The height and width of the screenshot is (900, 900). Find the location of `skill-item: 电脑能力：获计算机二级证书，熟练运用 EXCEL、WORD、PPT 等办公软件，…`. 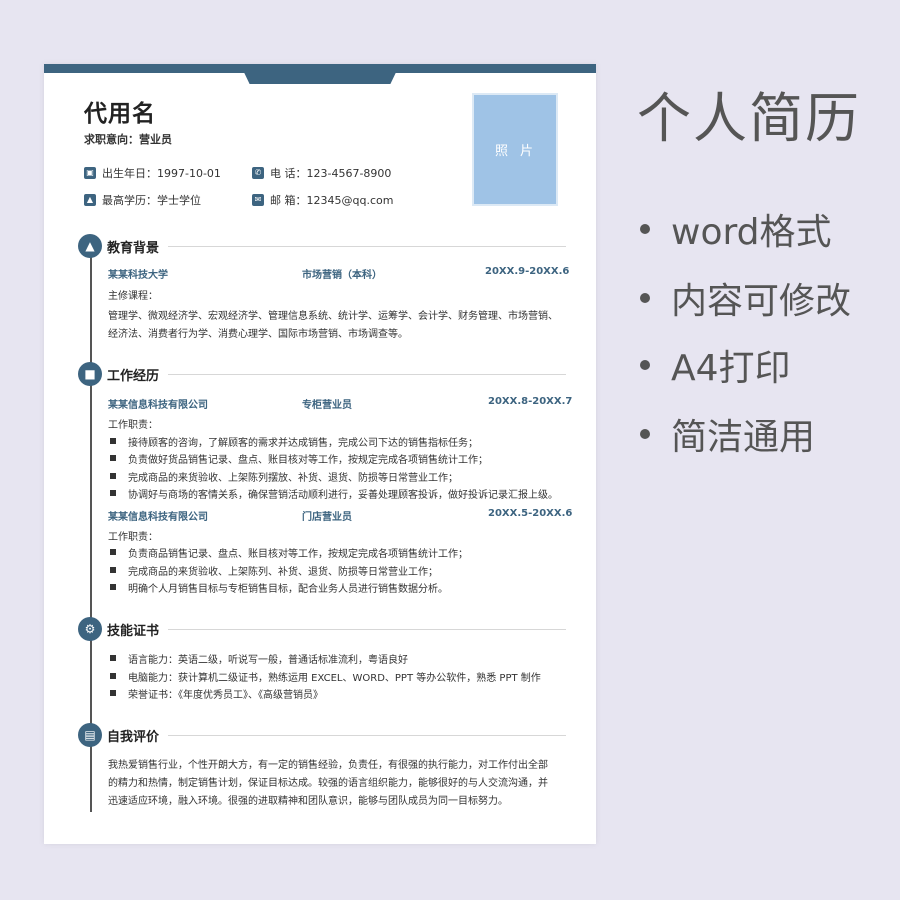

skill-item: 电脑能力：获计算机二级证书，熟练运用 EXCEL、WORD、PPT 等办公软件，… is located at coordinates (324, 676).